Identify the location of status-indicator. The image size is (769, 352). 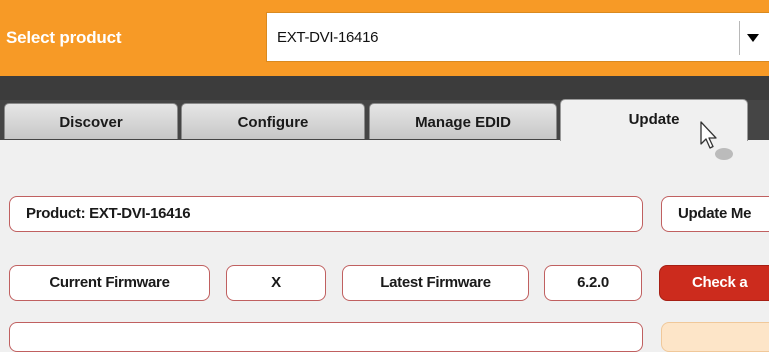
(715, 337).